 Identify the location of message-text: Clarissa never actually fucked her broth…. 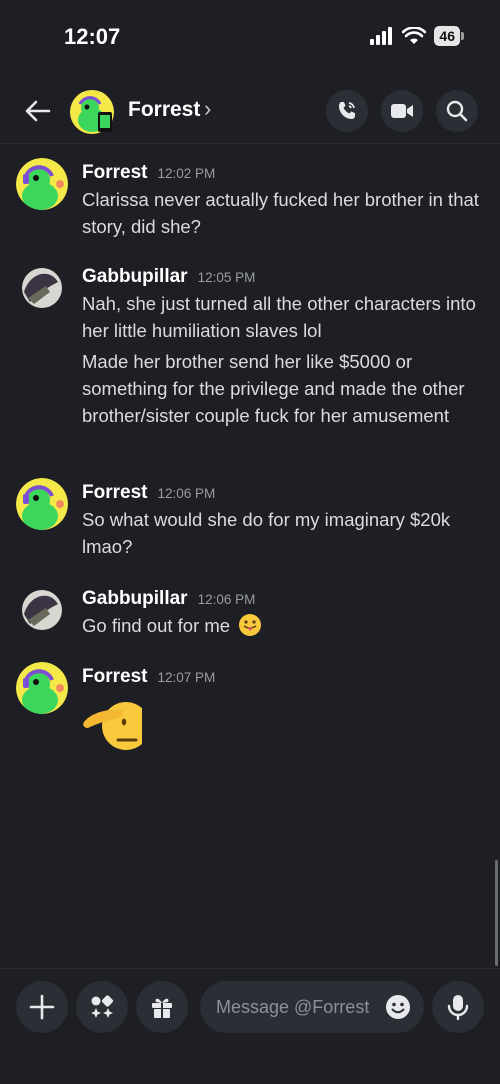
(280, 213).